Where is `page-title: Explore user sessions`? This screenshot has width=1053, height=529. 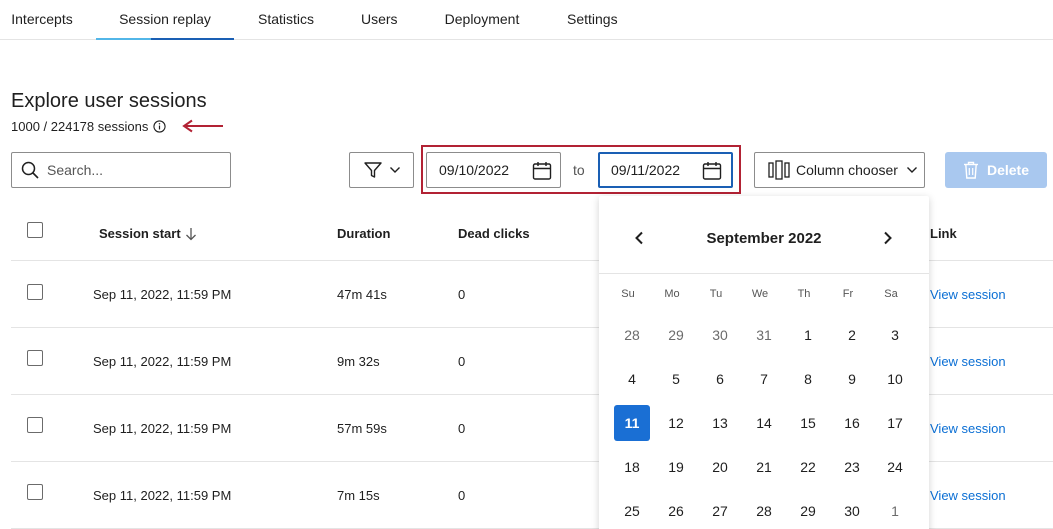 page-title: Explore user sessions is located at coordinates (109, 101).